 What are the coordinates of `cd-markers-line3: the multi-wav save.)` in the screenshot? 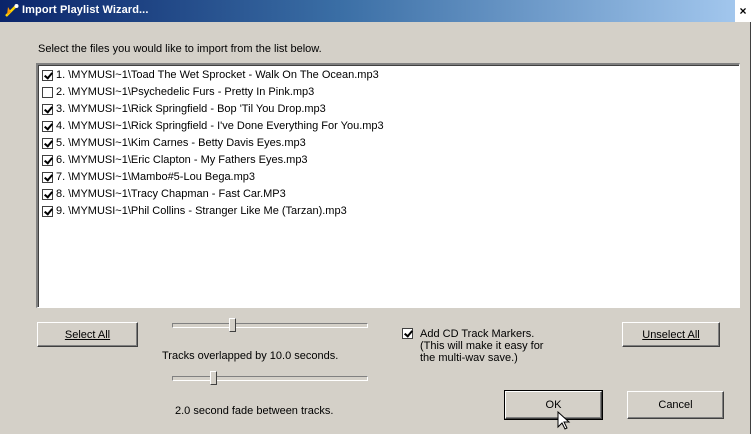 It's located at (469, 358).